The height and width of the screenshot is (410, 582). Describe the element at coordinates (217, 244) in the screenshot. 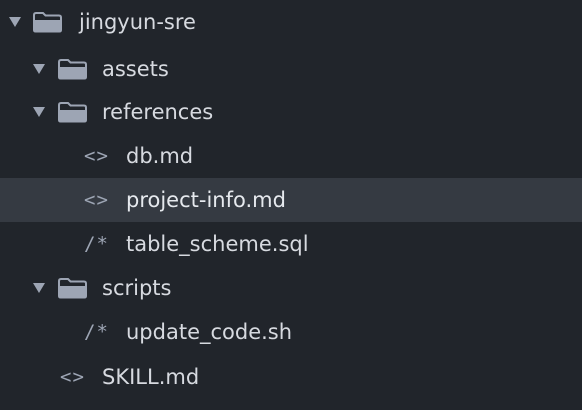

I see `tree-item-label: table_scheme.sql` at that location.